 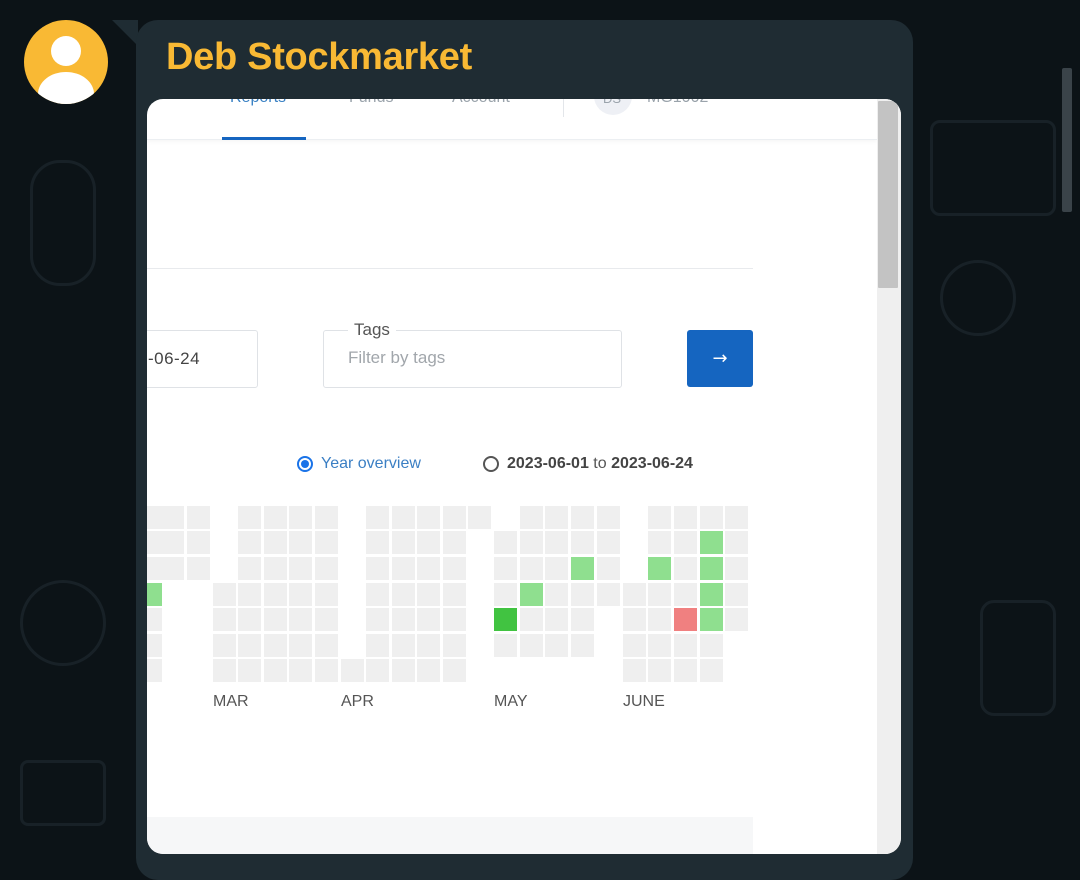 What do you see at coordinates (889, 476) in the screenshot?
I see `screenshot-scrollbar` at bounding box center [889, 476].